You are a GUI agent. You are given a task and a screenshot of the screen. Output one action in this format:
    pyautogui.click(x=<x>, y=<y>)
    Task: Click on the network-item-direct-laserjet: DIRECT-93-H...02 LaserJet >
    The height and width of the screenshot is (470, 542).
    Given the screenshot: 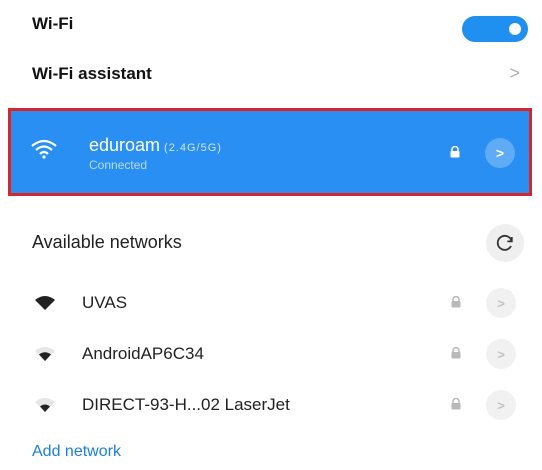 What is the action you would take?
    pyautogui.click(x=271, y=405)
    